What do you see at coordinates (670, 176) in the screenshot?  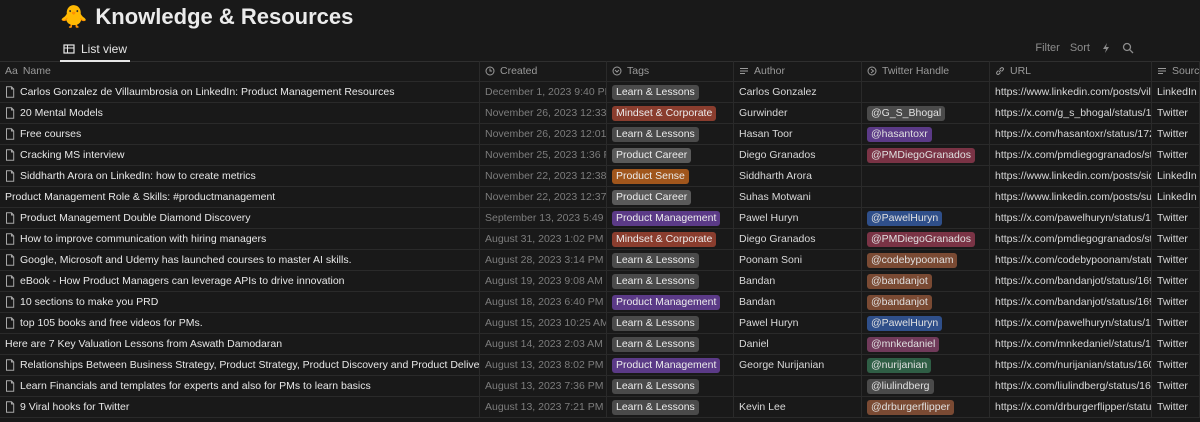 I see `tags-cell: Product Sense` at bounding box center [670, 176].